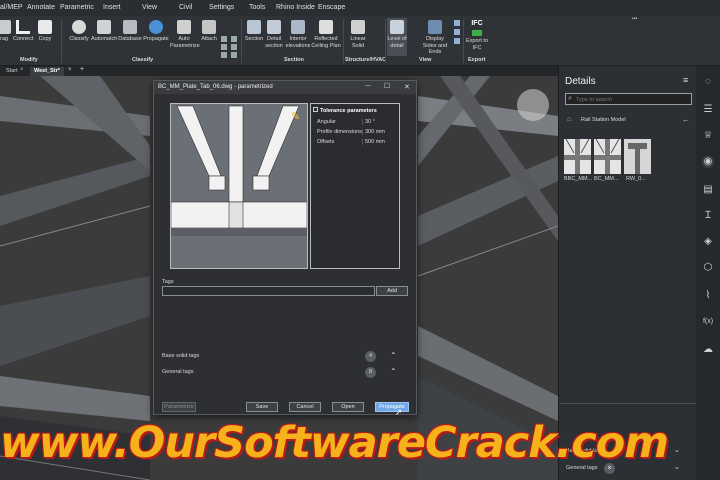 This screenshot has height=480, width=720. What do you see at coordinates (370, 372) in the screenshot?
I see `count-badge: 8` at bounding box center [370, 372].